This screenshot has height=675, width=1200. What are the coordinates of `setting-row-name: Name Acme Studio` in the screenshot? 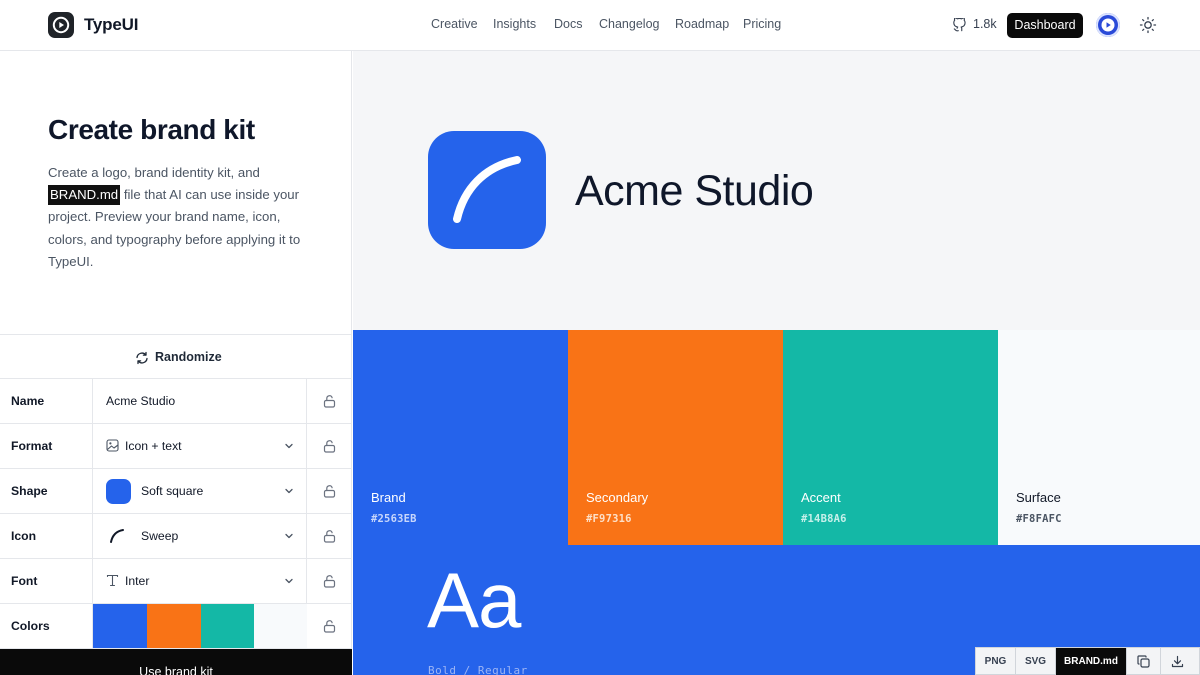 It's located at (176, 401).